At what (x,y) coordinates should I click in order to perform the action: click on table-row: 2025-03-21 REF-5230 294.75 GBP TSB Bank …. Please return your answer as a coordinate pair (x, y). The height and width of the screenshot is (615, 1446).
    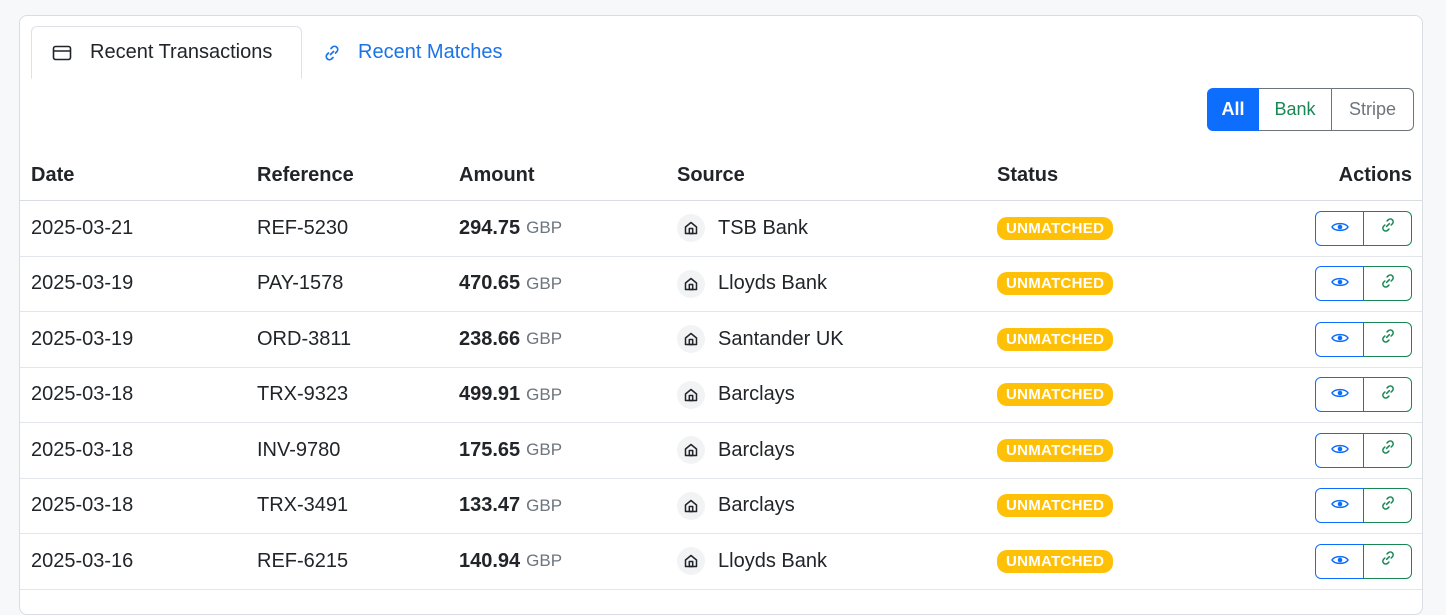
    Looking at the image, I should click on (721, 229).